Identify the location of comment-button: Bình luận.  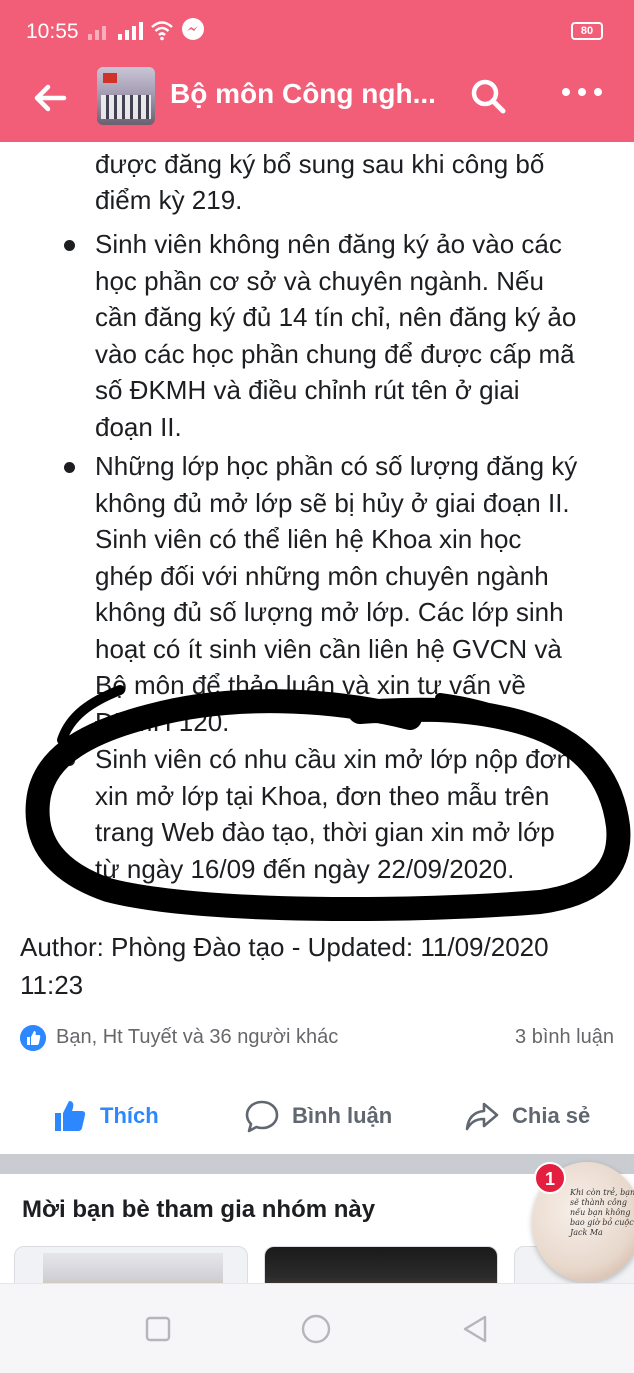
(318, 1116).